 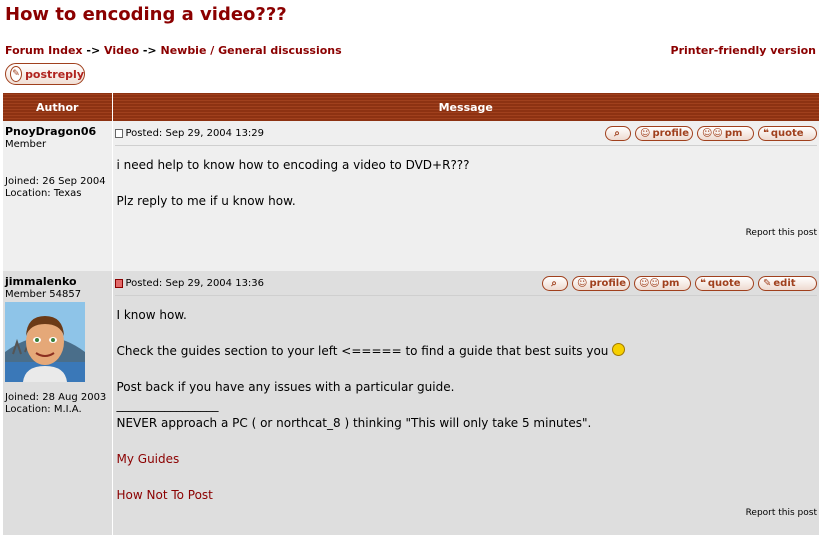 I want to click on author-rank: Member, so click(x=26, y=144).